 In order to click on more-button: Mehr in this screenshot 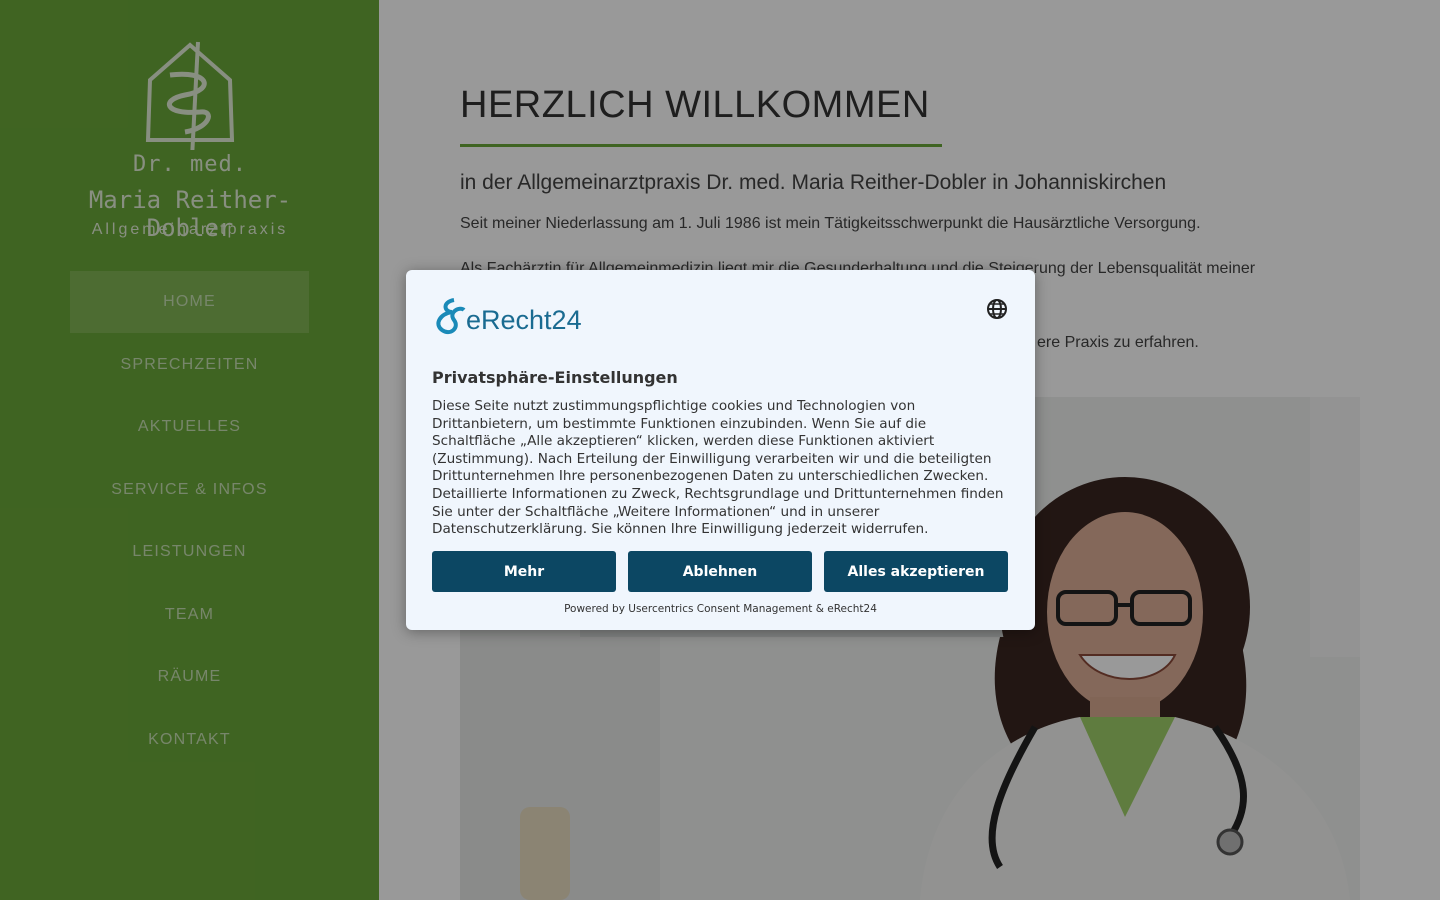, I will do `click(524, 571)`.